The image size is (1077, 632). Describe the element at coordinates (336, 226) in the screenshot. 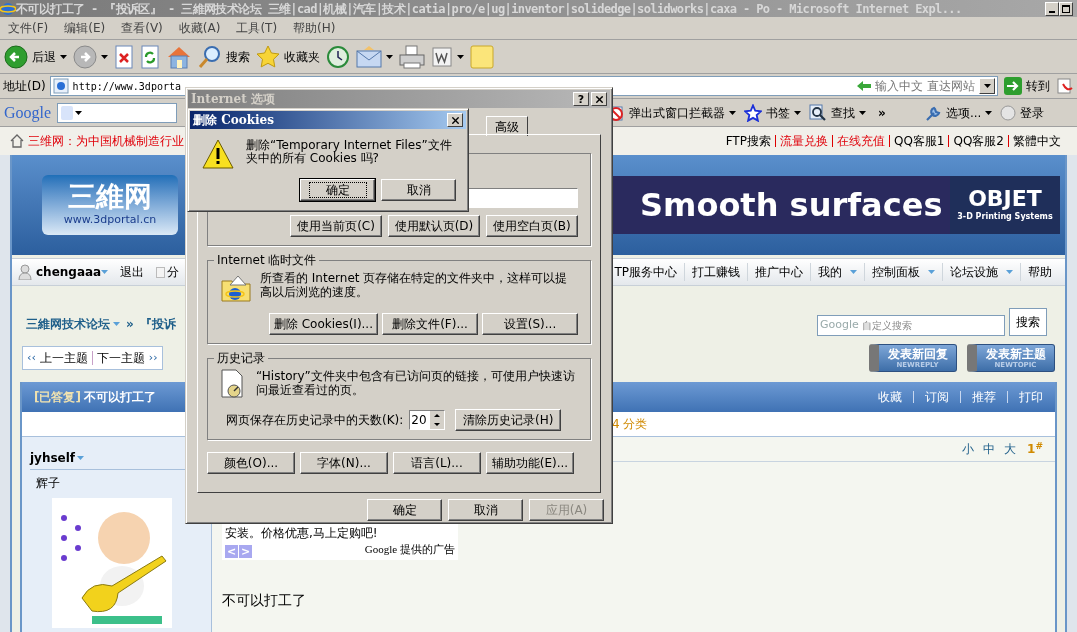

I see `home-page-button: 使用当前页(C)` at that location.